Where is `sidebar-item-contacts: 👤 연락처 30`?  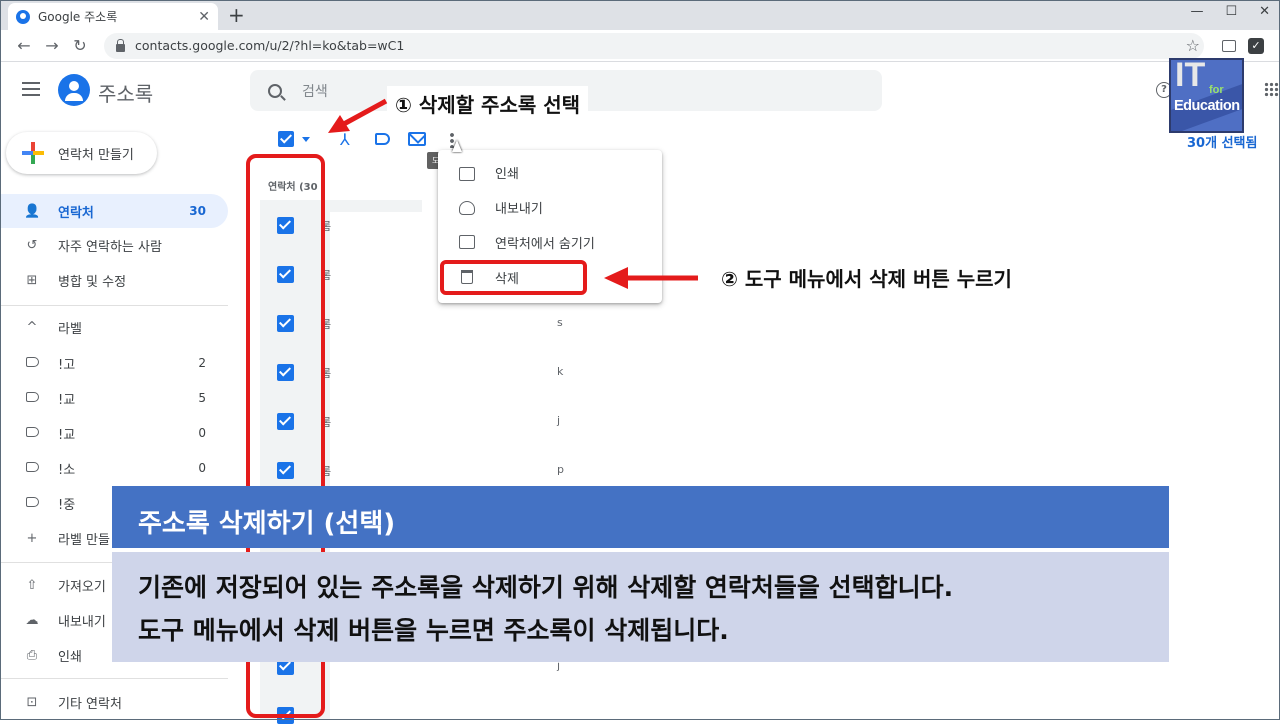
sidebar-item-contacts: 👤 연락처 30 is located at coordinates (114, 211).